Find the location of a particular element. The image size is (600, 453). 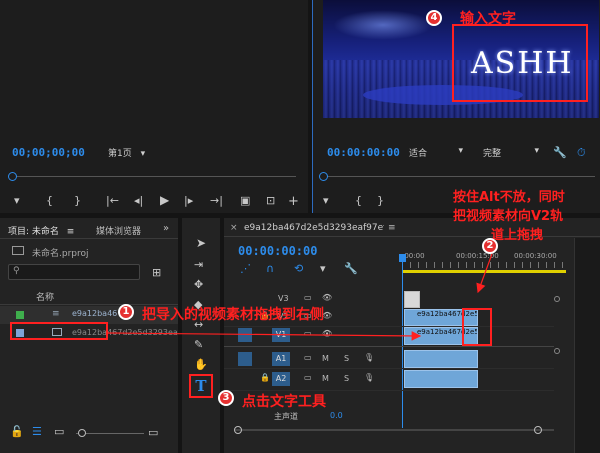

alt-drag-arrow is located at coordinates (484, 273).